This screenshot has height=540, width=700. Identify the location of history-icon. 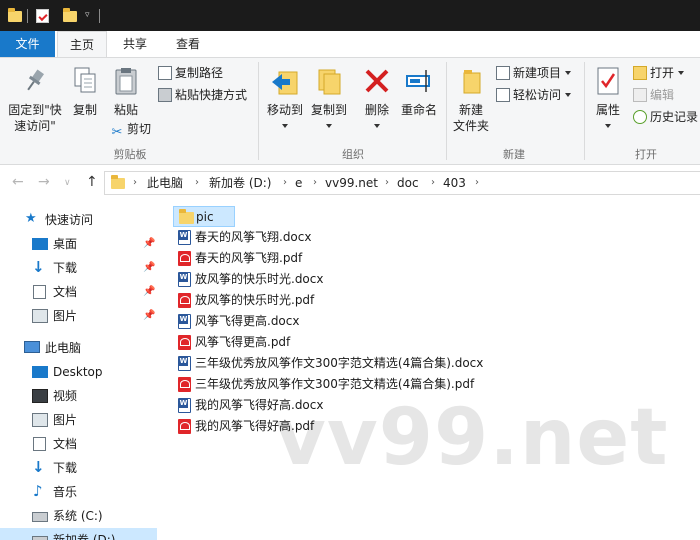
(640, 117).